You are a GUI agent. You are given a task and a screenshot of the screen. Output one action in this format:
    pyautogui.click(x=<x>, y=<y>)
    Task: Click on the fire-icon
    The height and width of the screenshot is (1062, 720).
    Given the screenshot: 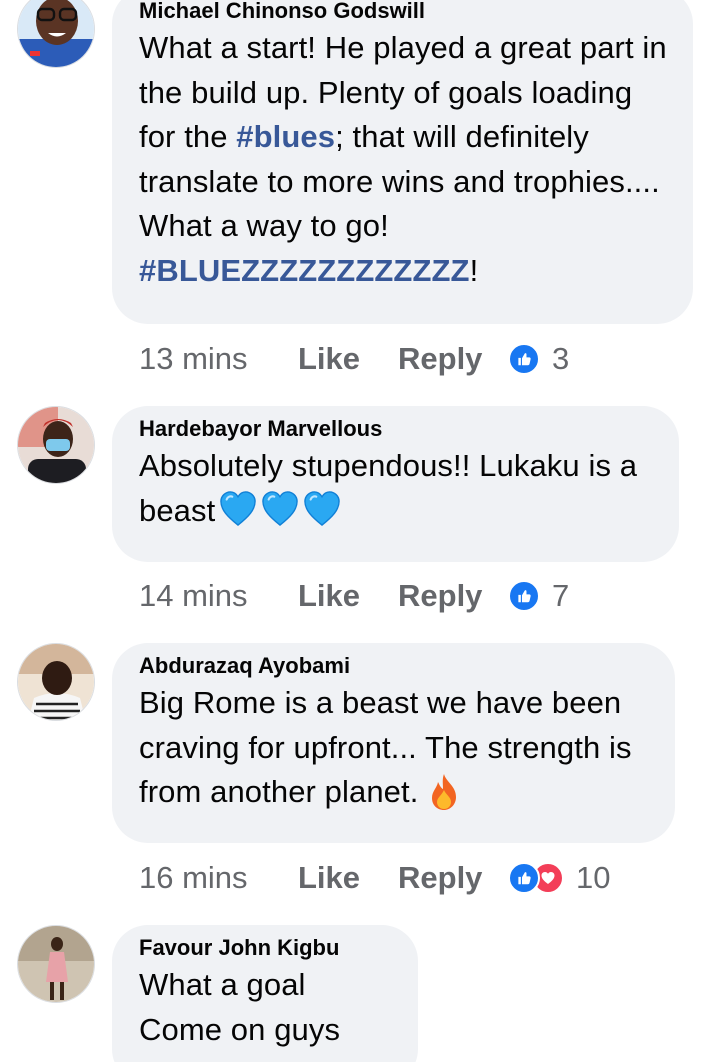 What is the action you would take?
    pyautogui.click(x=444, y=792)
    